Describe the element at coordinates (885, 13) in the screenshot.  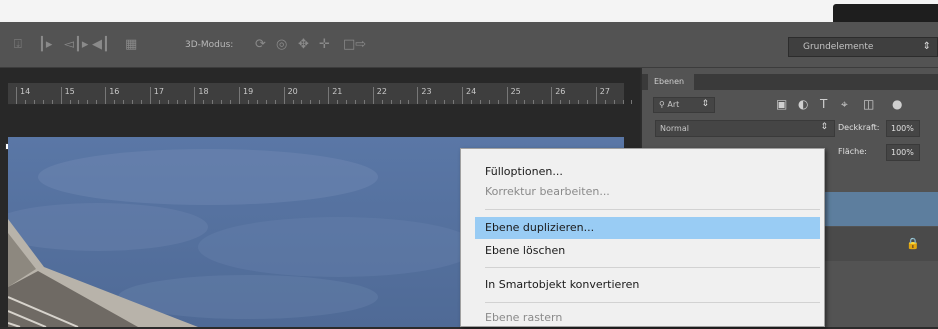
I see `window-controls` at that location.